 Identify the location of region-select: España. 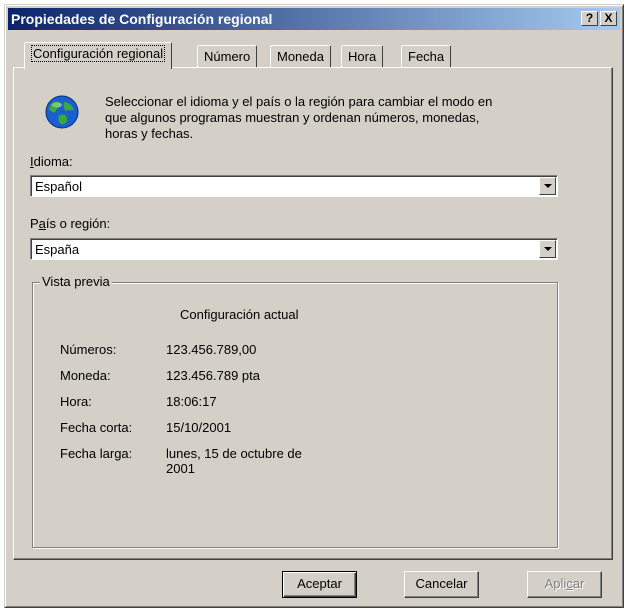
(294, 249).